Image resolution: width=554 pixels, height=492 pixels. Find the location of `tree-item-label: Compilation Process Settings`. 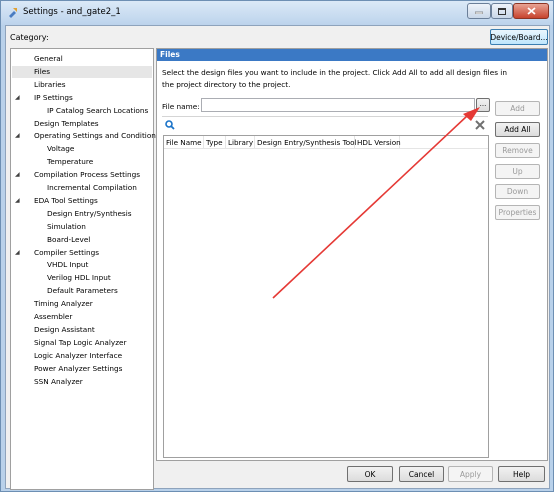

tree-item-label: Compilation Process Settings is located at coordinates (87, 175).